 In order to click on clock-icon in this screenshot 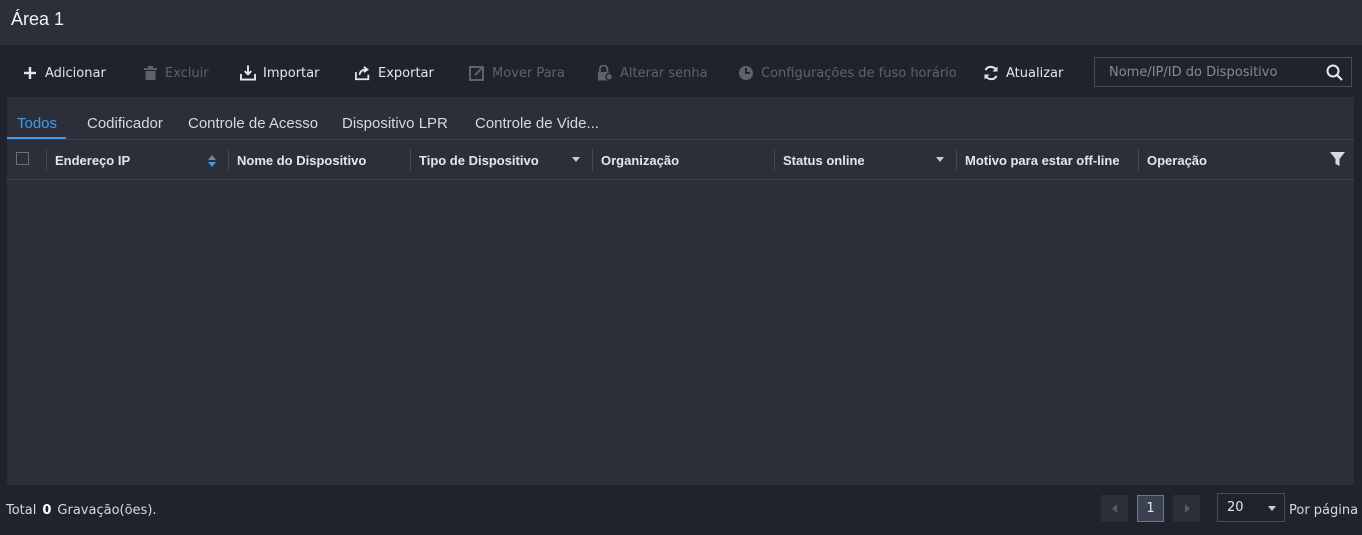, I will do `click(746, 73)`.